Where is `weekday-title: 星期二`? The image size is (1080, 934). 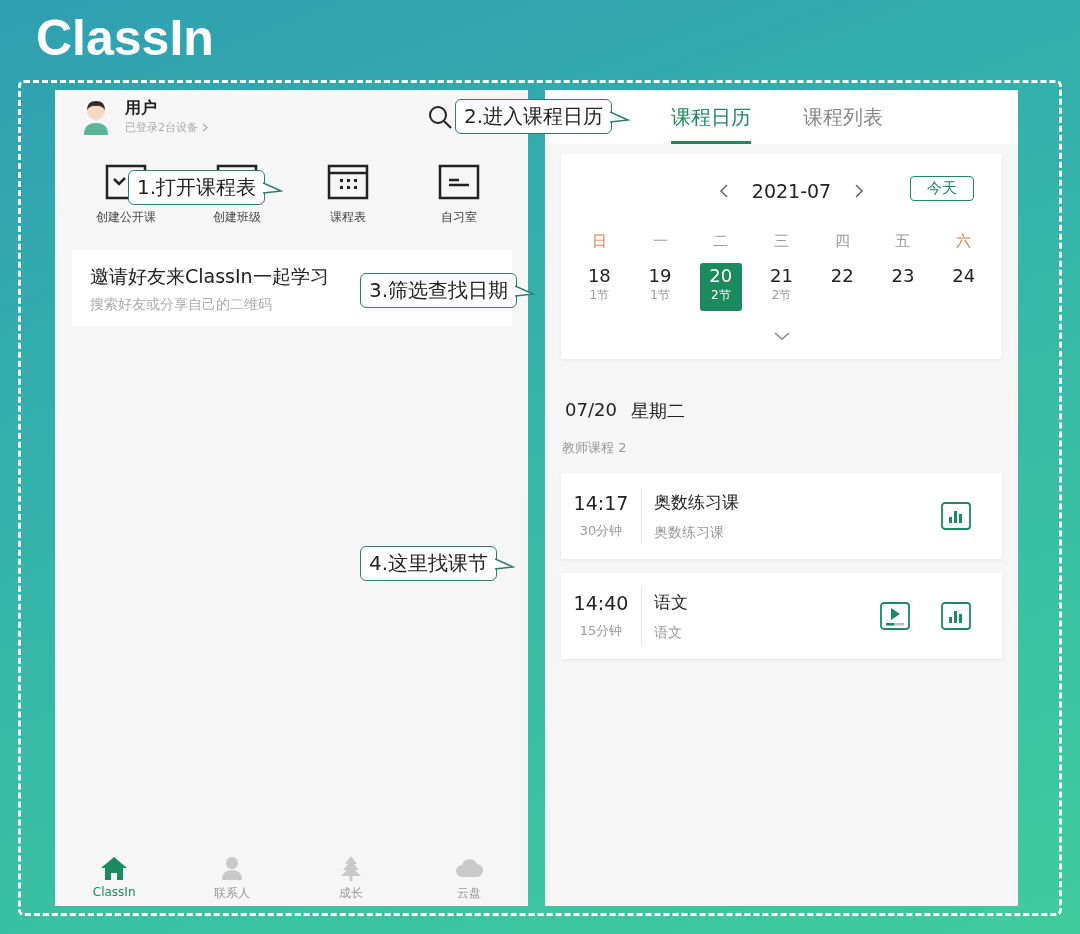 weekday-title: 星期二 is located at coordinates (657, 411).